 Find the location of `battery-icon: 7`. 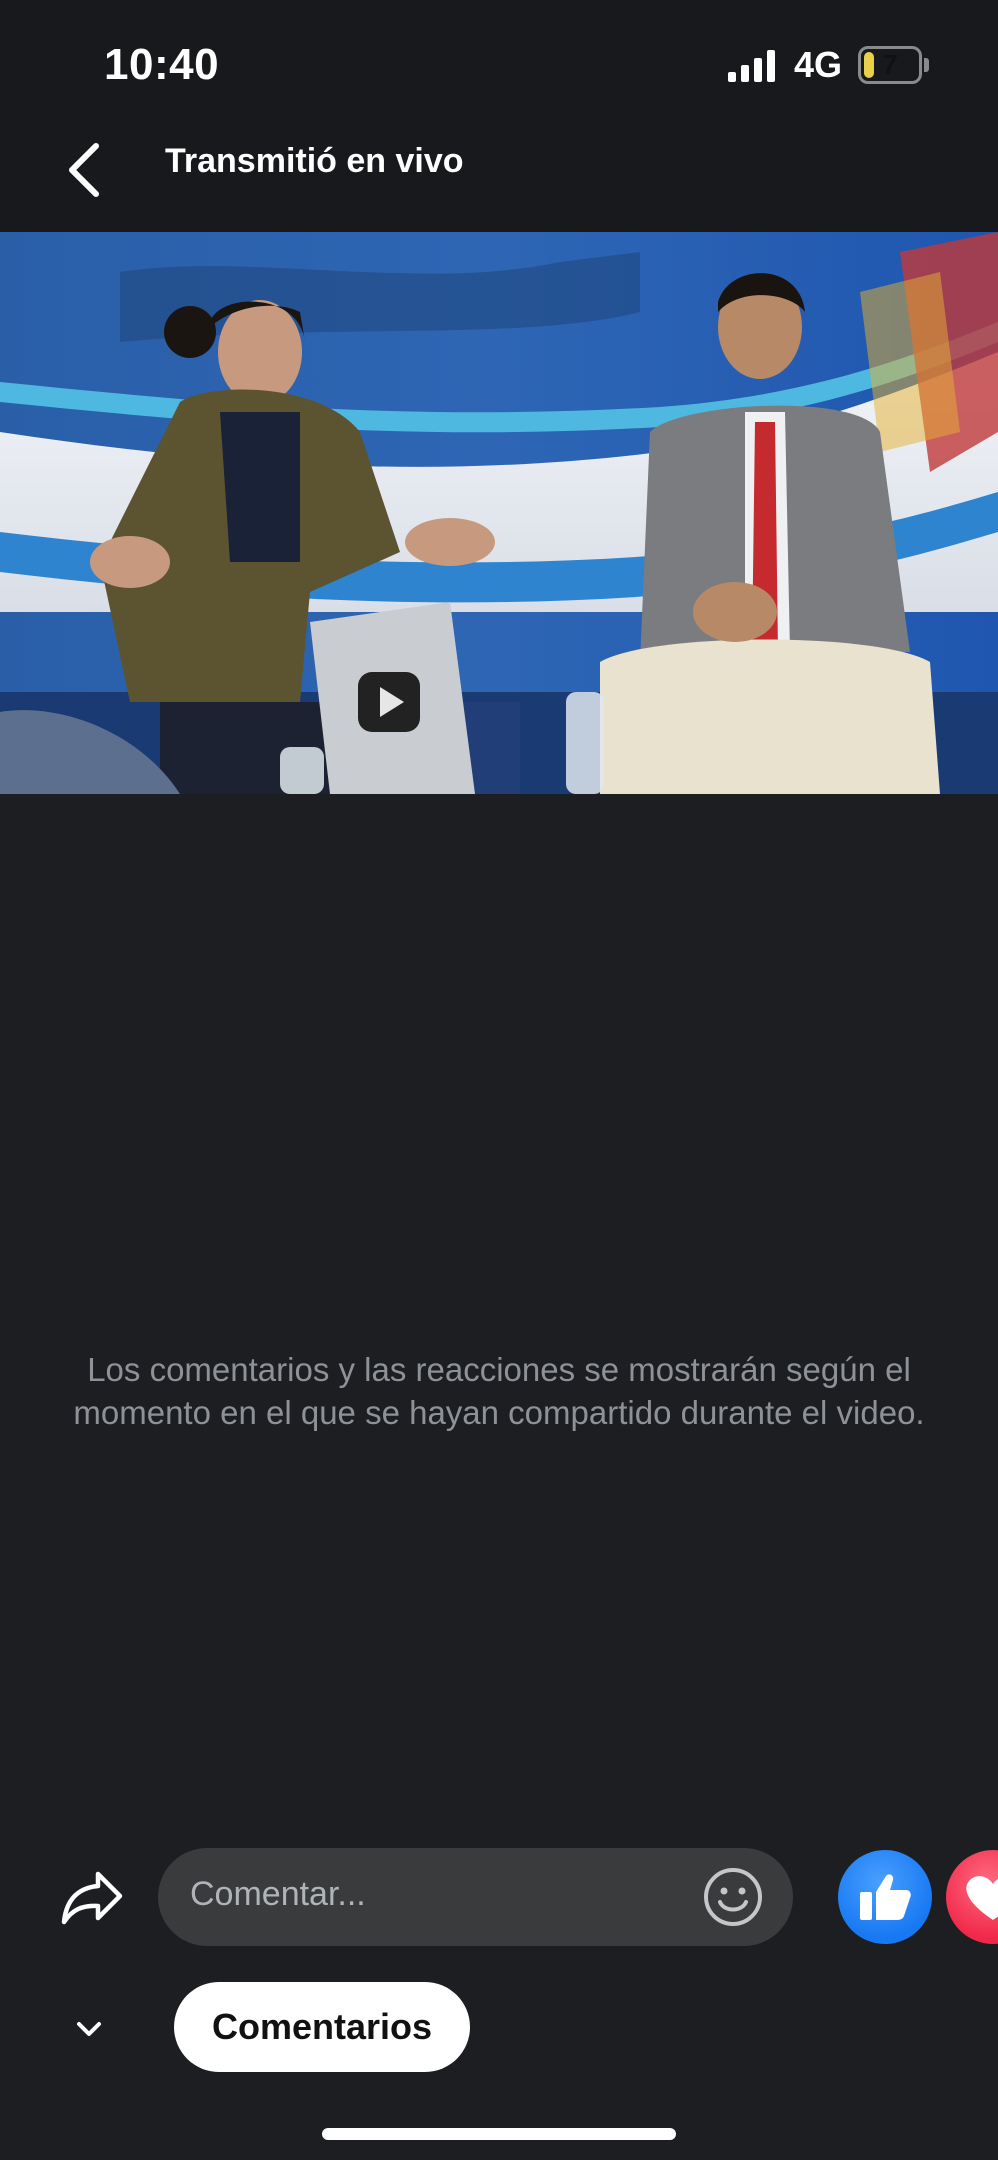

battery-icon: 7 is located at coordinates (890, 65).